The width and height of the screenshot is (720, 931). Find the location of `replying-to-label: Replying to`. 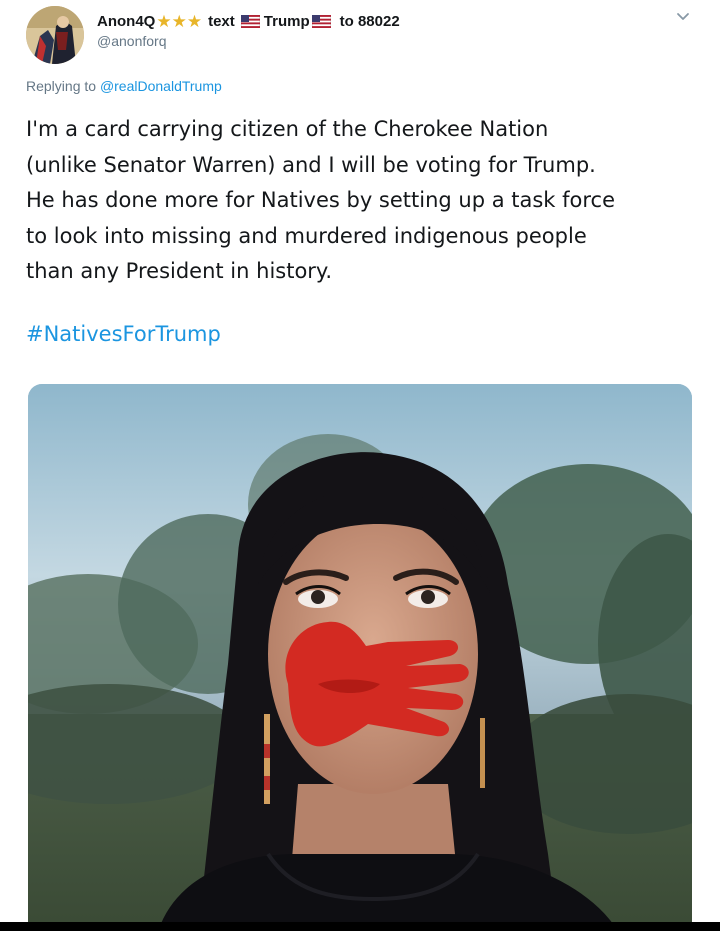

replying-to-label: Replying to is located at coordinates (61, 86).